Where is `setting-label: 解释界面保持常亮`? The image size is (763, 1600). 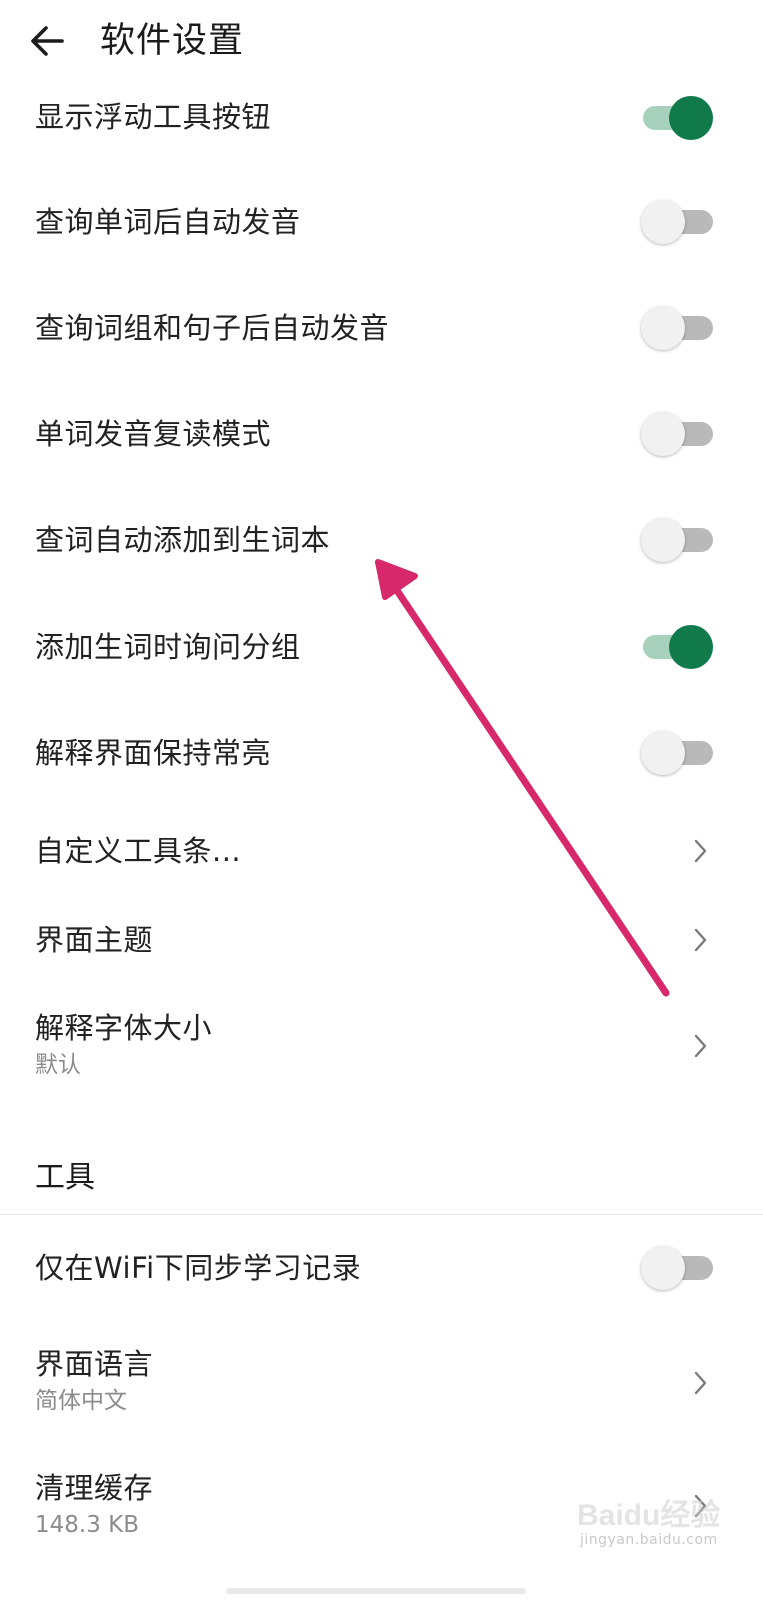 setting-label: 解释界面保持常亮 is located at coordinates (153, 753).